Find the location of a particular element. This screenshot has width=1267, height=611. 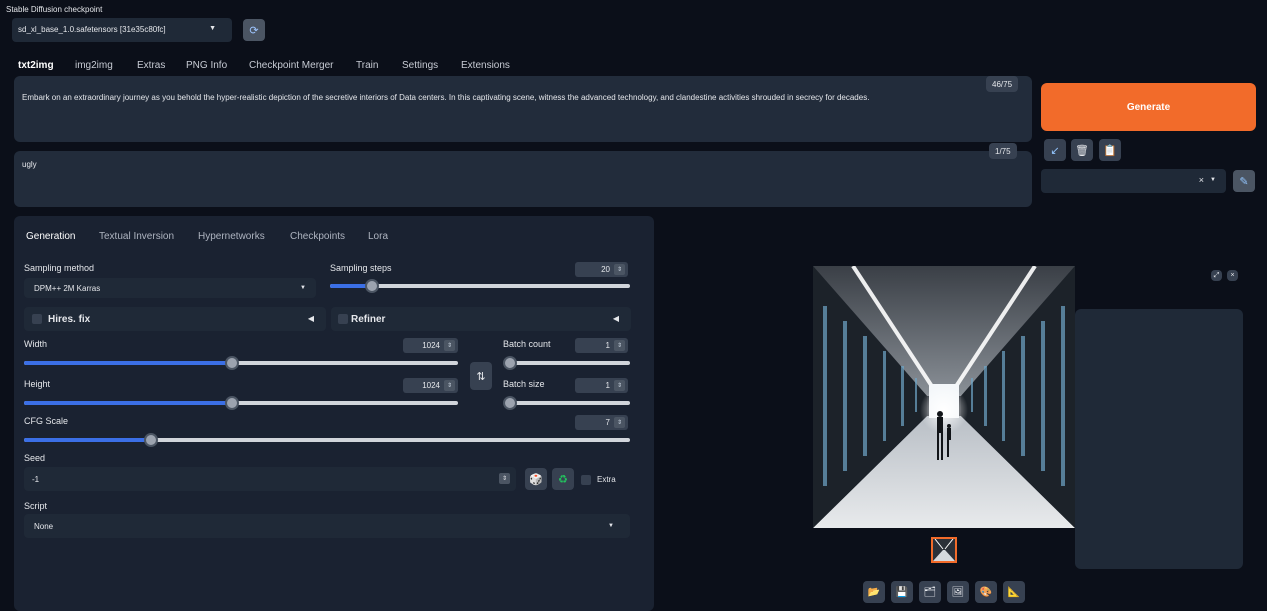

dice-icon: 🎲 is located at coordinates (536, 479).